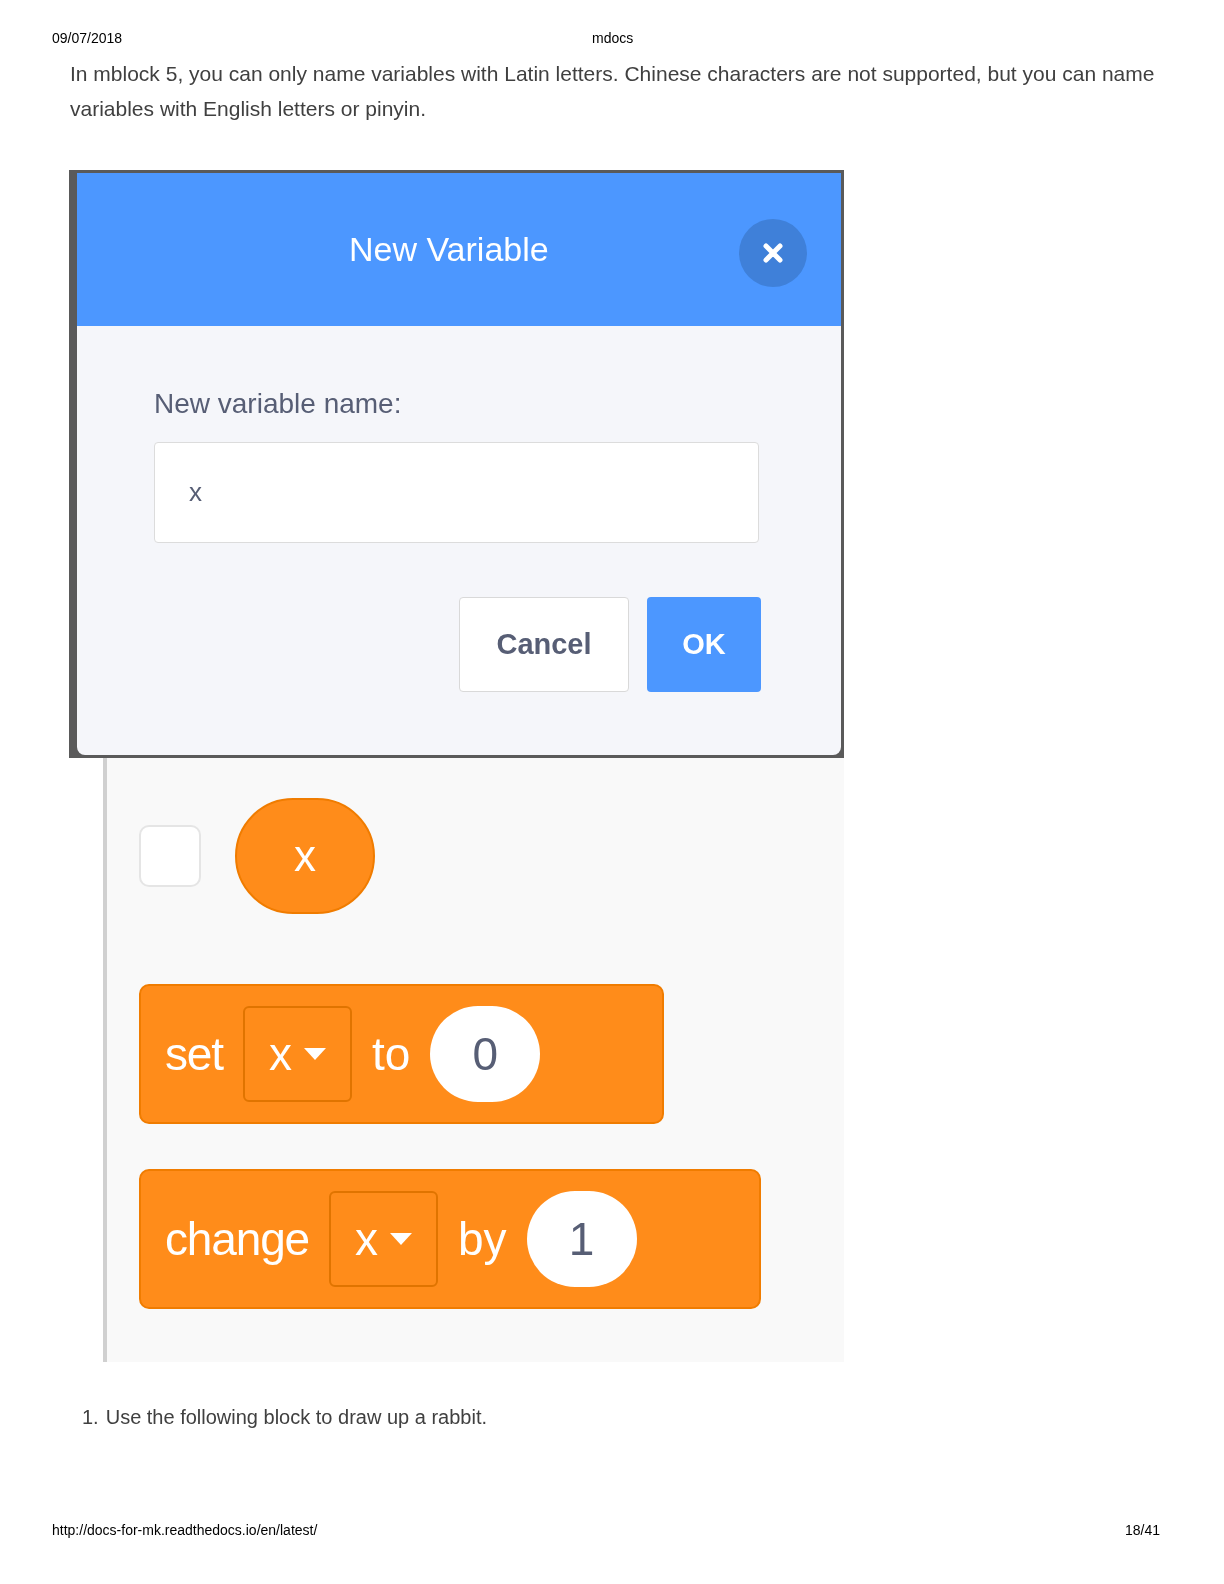  What do you see at coordinates (544, 644) in the screenshot?
I see `cancel-button: Cancel` at bounding box center [544, 644].